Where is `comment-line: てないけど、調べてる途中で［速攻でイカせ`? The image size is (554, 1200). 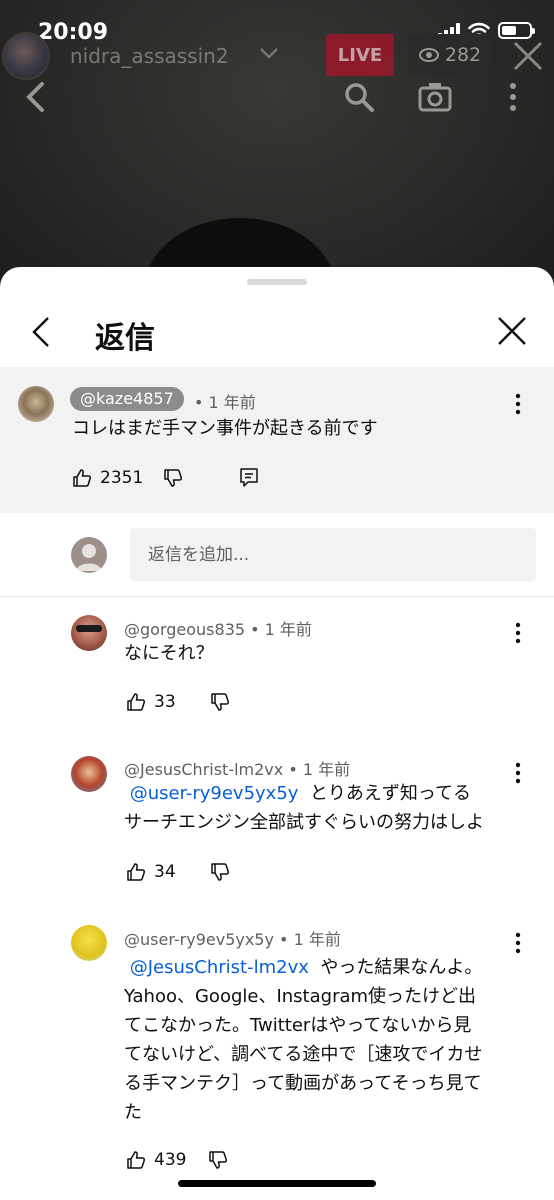 comment-line: てないけど、調べてる途中で［速攻でイカせ is located at coordinates (303, 1054).